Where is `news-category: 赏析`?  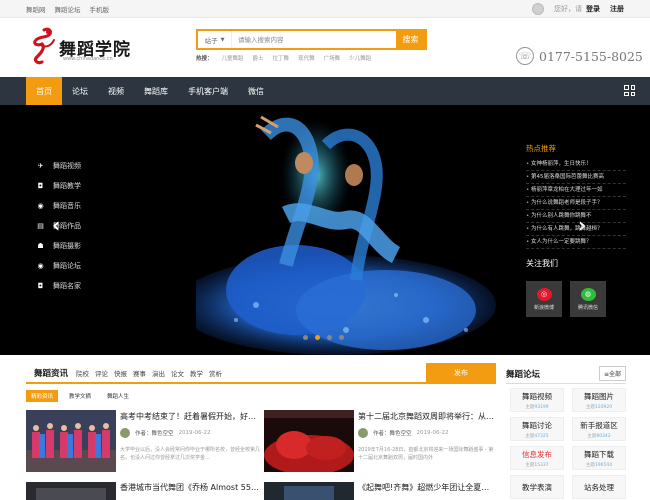
news-category: 赏析 is located at coordinates (215, 373).